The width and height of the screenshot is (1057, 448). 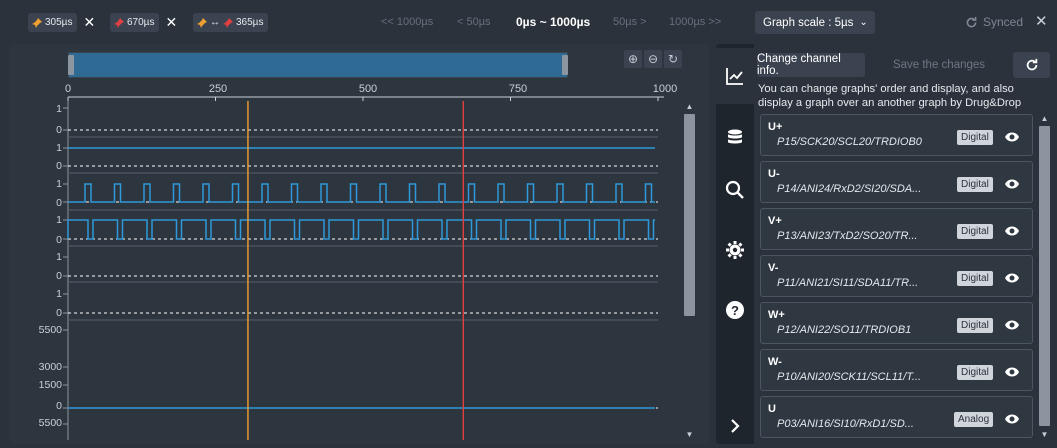 I want to click on tab-graph, so click(x=735, y=76).